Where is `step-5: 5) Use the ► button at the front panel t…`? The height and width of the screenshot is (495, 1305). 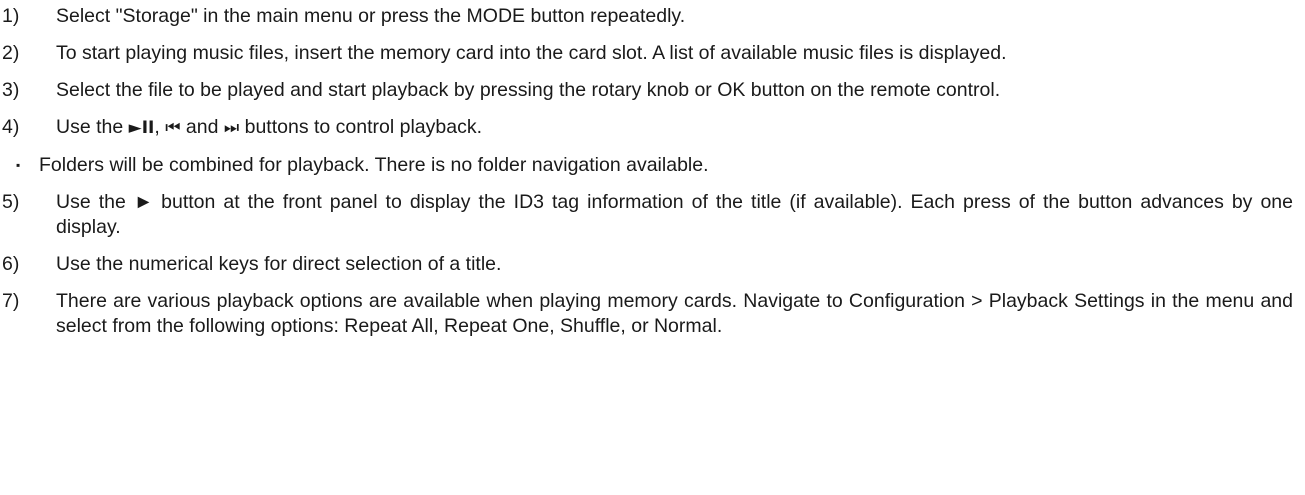
step-5: 5) Use the ► button at the front panel t… is located at coordinates (652, 215).